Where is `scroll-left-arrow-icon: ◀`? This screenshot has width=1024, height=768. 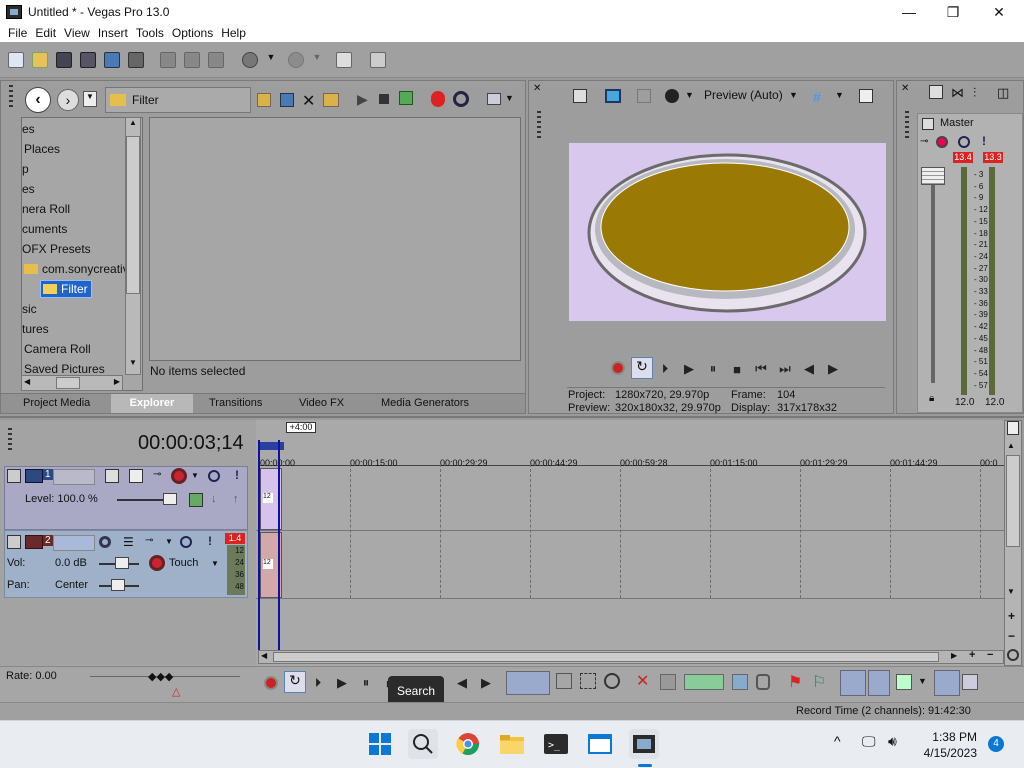
scroll-left-arrow-icon: ◀ is located at coordinates (27, 381).